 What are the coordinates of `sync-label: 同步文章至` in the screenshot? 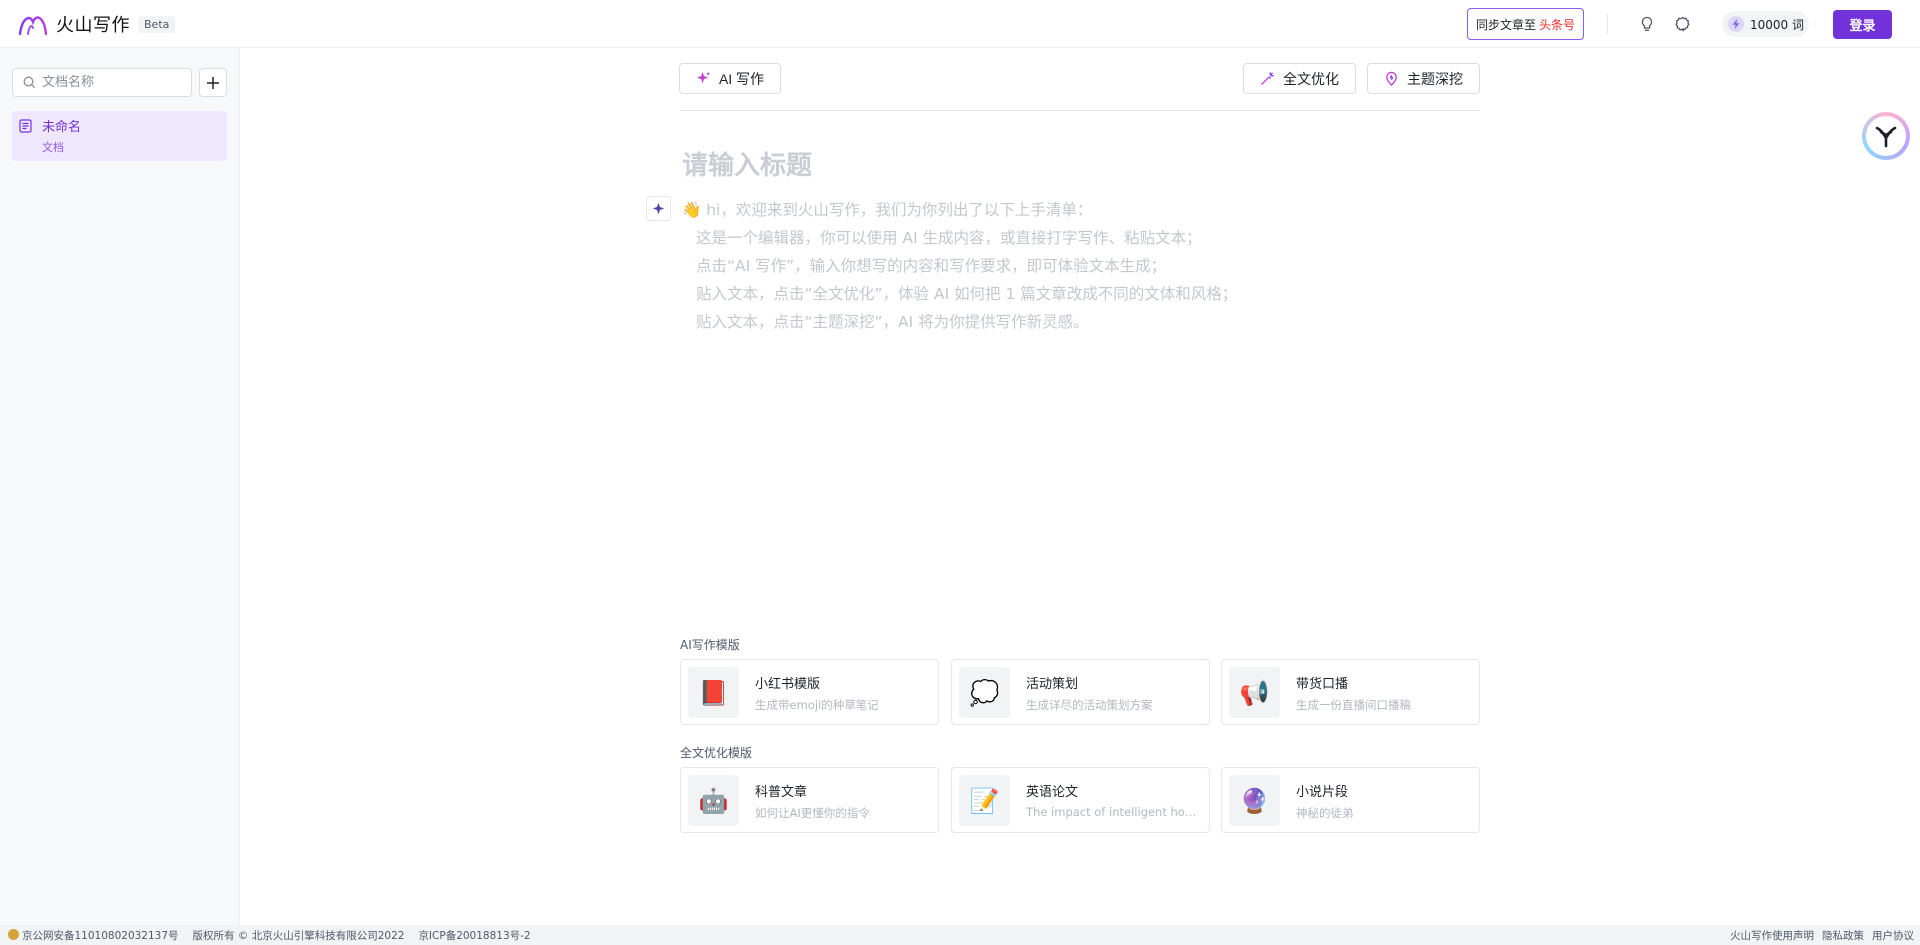 It's located at (1505, 24).